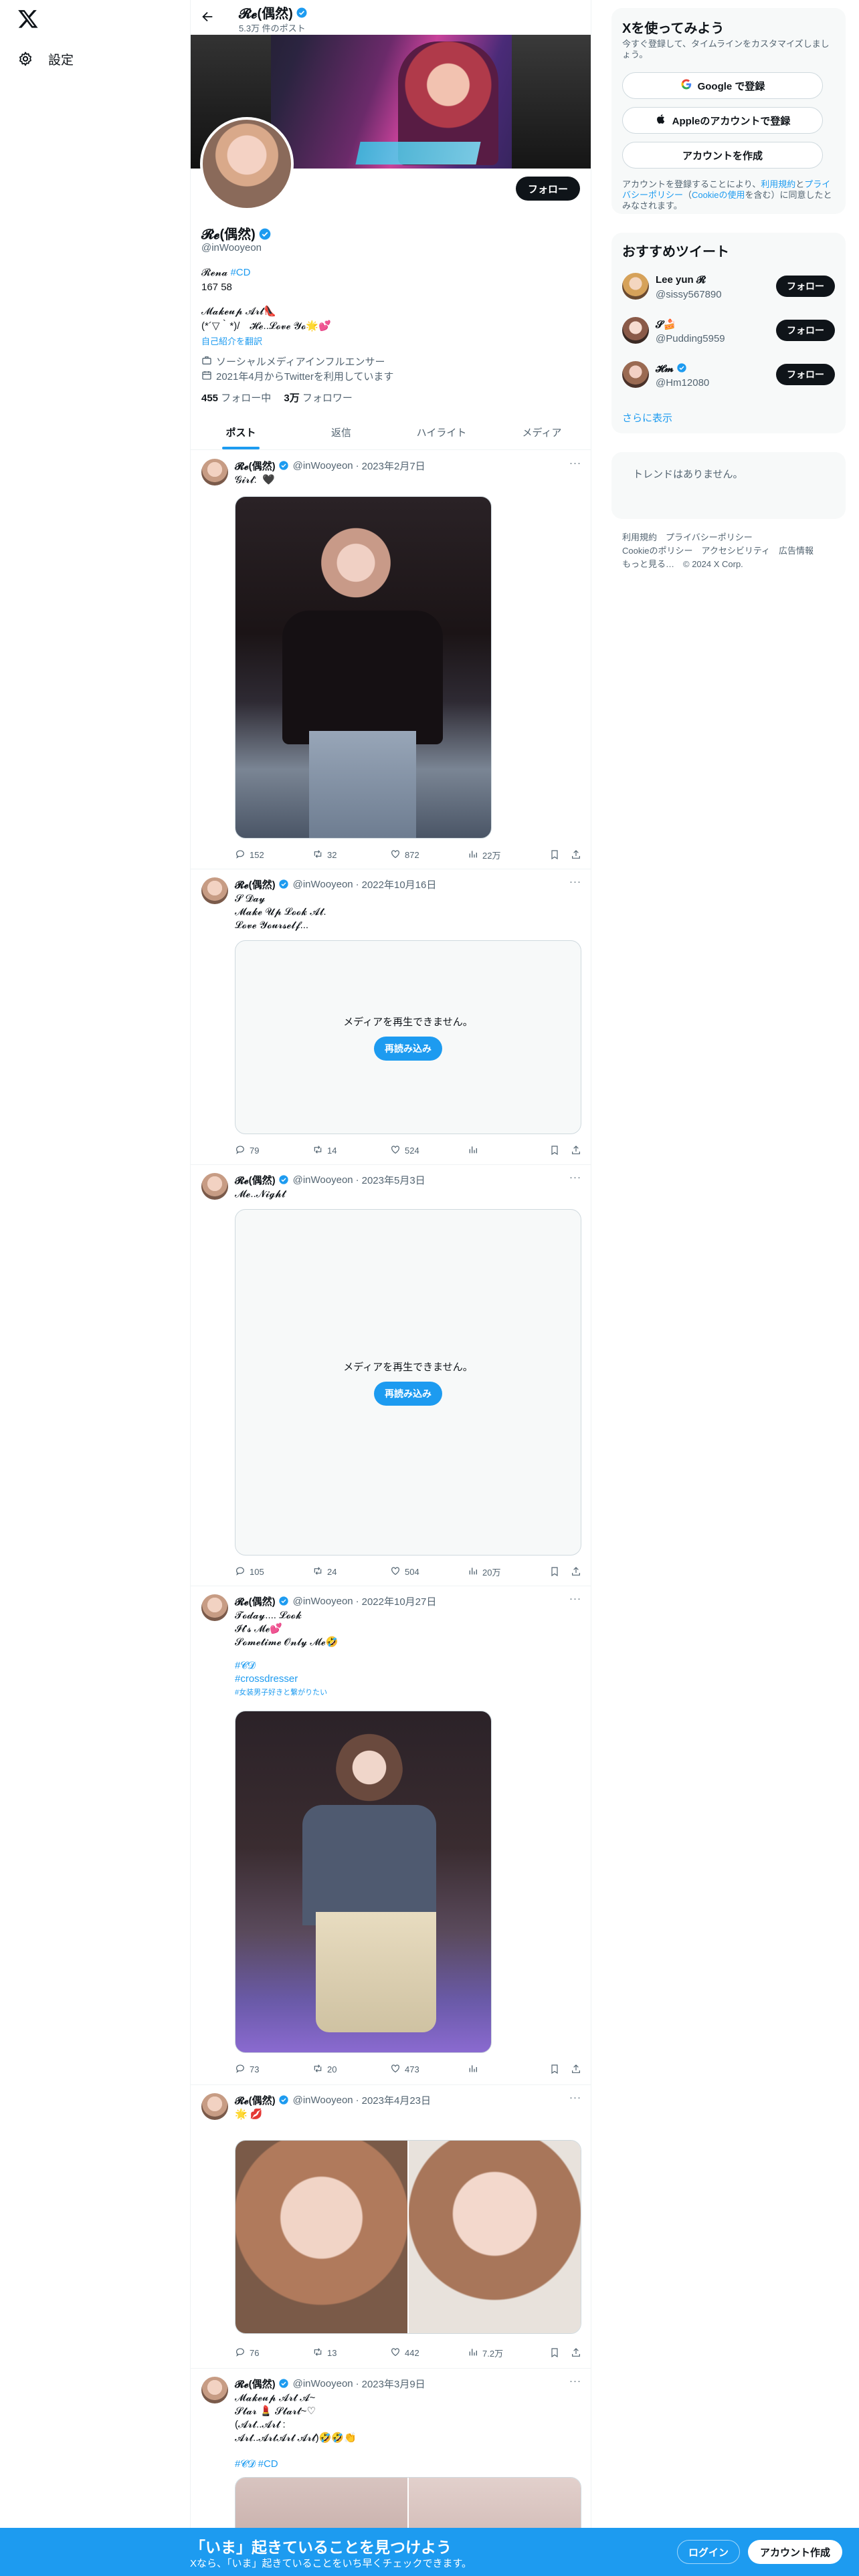 The image size is (859, 2576). I want to click on views-button: 20万, so click(506, 1572).